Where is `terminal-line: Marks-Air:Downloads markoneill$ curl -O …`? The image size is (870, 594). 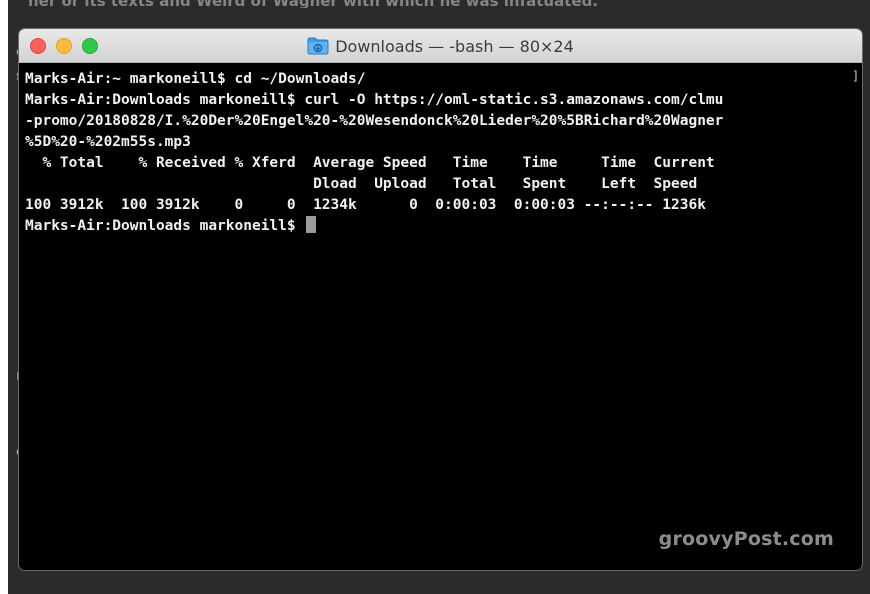
terminal-line: Marks-Air:Downloads markoneill$ curl -O … is located at coordinates (374, 100).